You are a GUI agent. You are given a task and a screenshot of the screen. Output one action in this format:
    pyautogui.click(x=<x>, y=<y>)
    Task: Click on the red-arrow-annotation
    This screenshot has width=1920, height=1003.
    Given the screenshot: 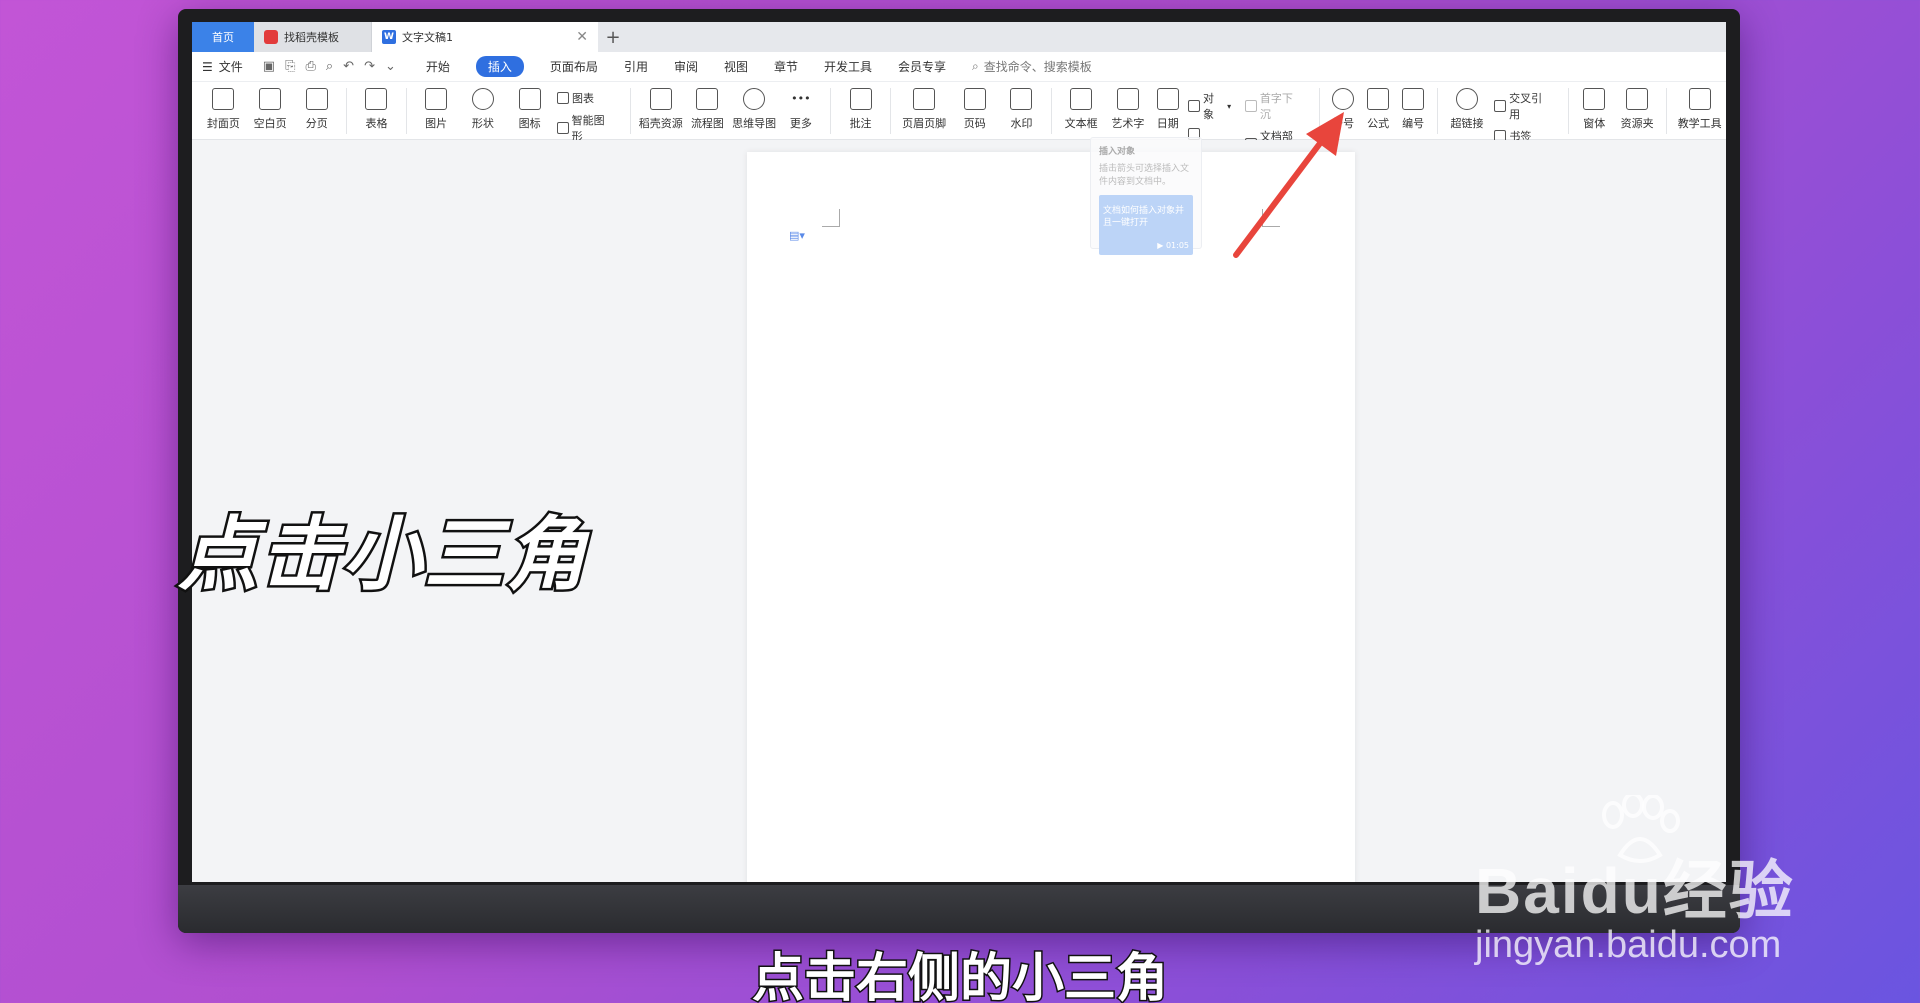 What is the action you would take?
    pyautogui.click(x=1288, y=185)
    